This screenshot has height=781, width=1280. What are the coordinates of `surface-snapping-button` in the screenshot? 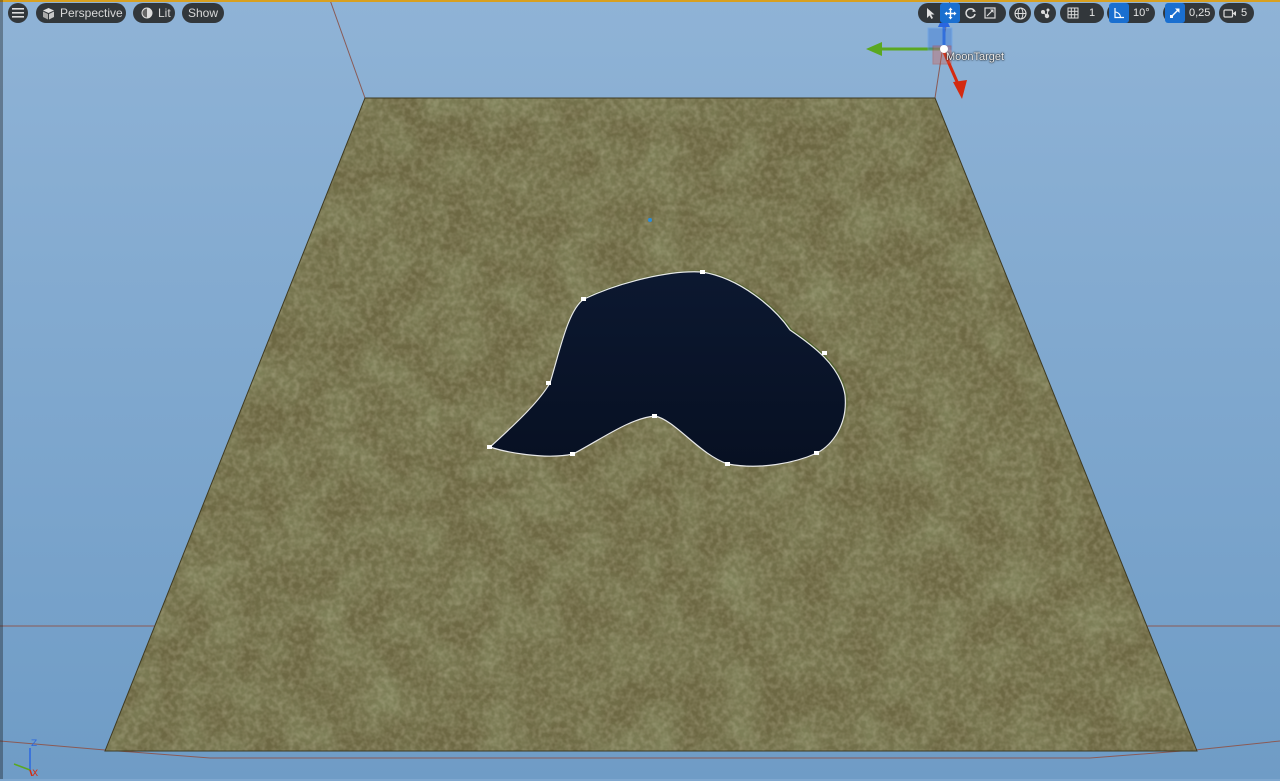 It's located at (1045, 13).